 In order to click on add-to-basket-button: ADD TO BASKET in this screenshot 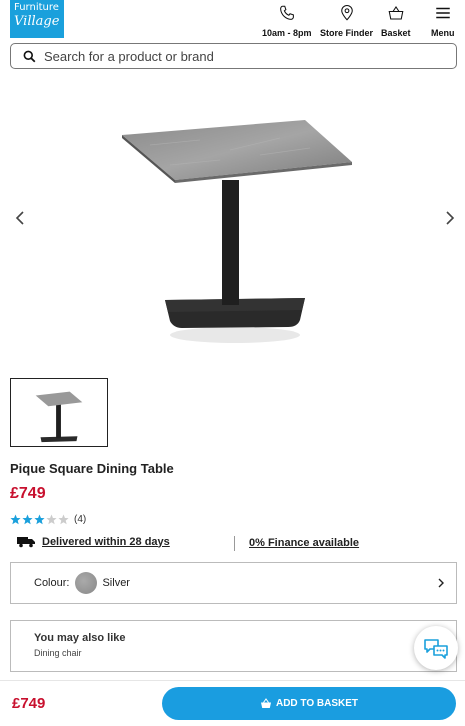, I will do `click(309, 703)`.